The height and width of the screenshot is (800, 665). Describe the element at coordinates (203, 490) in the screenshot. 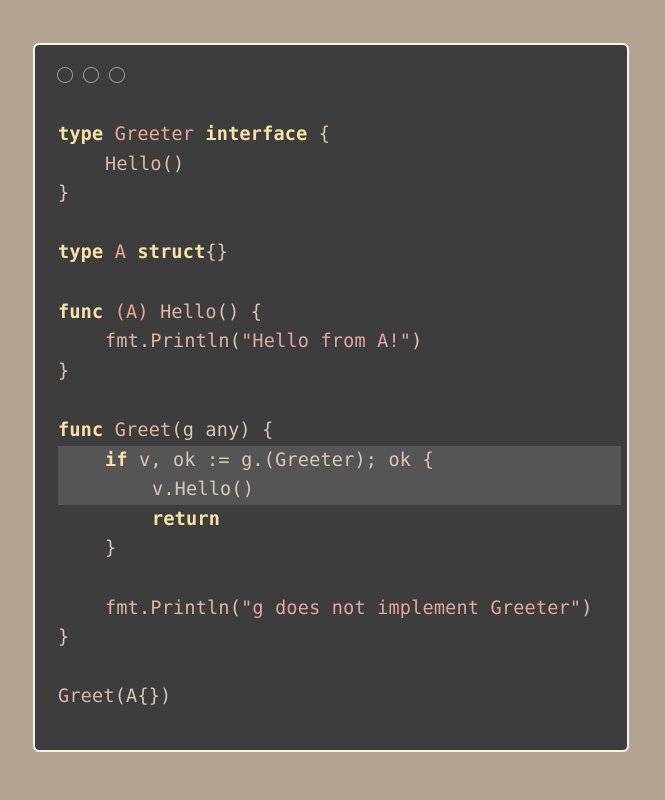

I see `expression: v.Hello()` at that location.